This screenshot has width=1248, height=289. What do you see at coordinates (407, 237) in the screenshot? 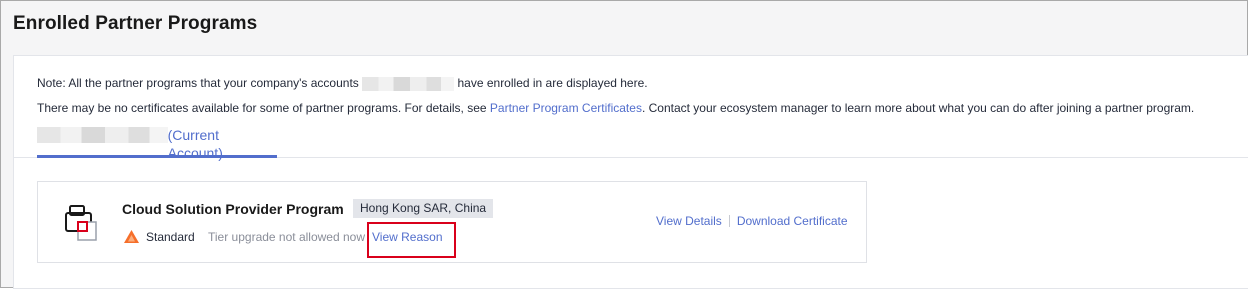
I see `view-reason-link: View Reason` at bounding box center [407, 237].